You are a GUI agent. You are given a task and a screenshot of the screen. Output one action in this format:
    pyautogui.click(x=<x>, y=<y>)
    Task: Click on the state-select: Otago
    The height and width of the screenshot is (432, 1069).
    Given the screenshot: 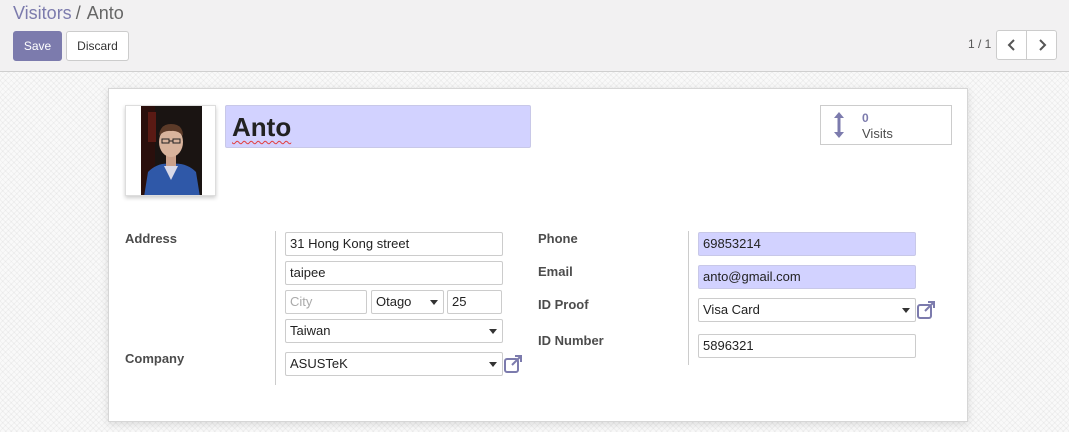 What is the action you would take?
    pyautogui.click(x=407, y=302)
    